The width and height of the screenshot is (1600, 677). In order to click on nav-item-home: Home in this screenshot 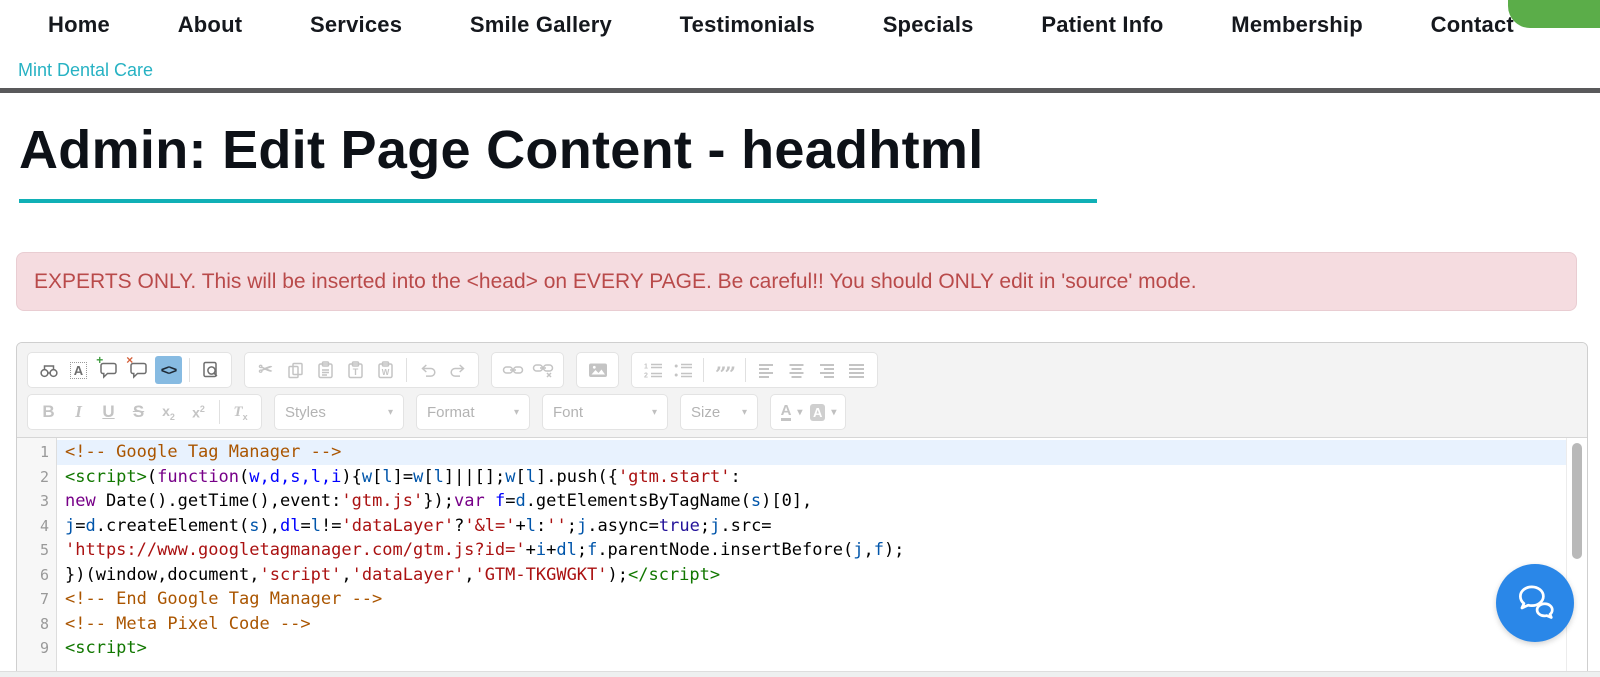, I will do `click(79, 25)`.